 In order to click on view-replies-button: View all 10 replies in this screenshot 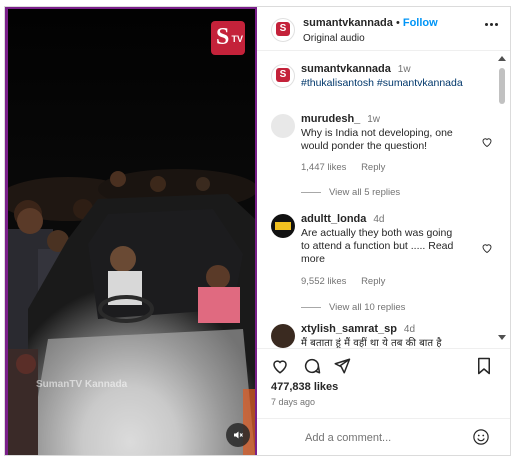, I will do `click(353, 307)`.